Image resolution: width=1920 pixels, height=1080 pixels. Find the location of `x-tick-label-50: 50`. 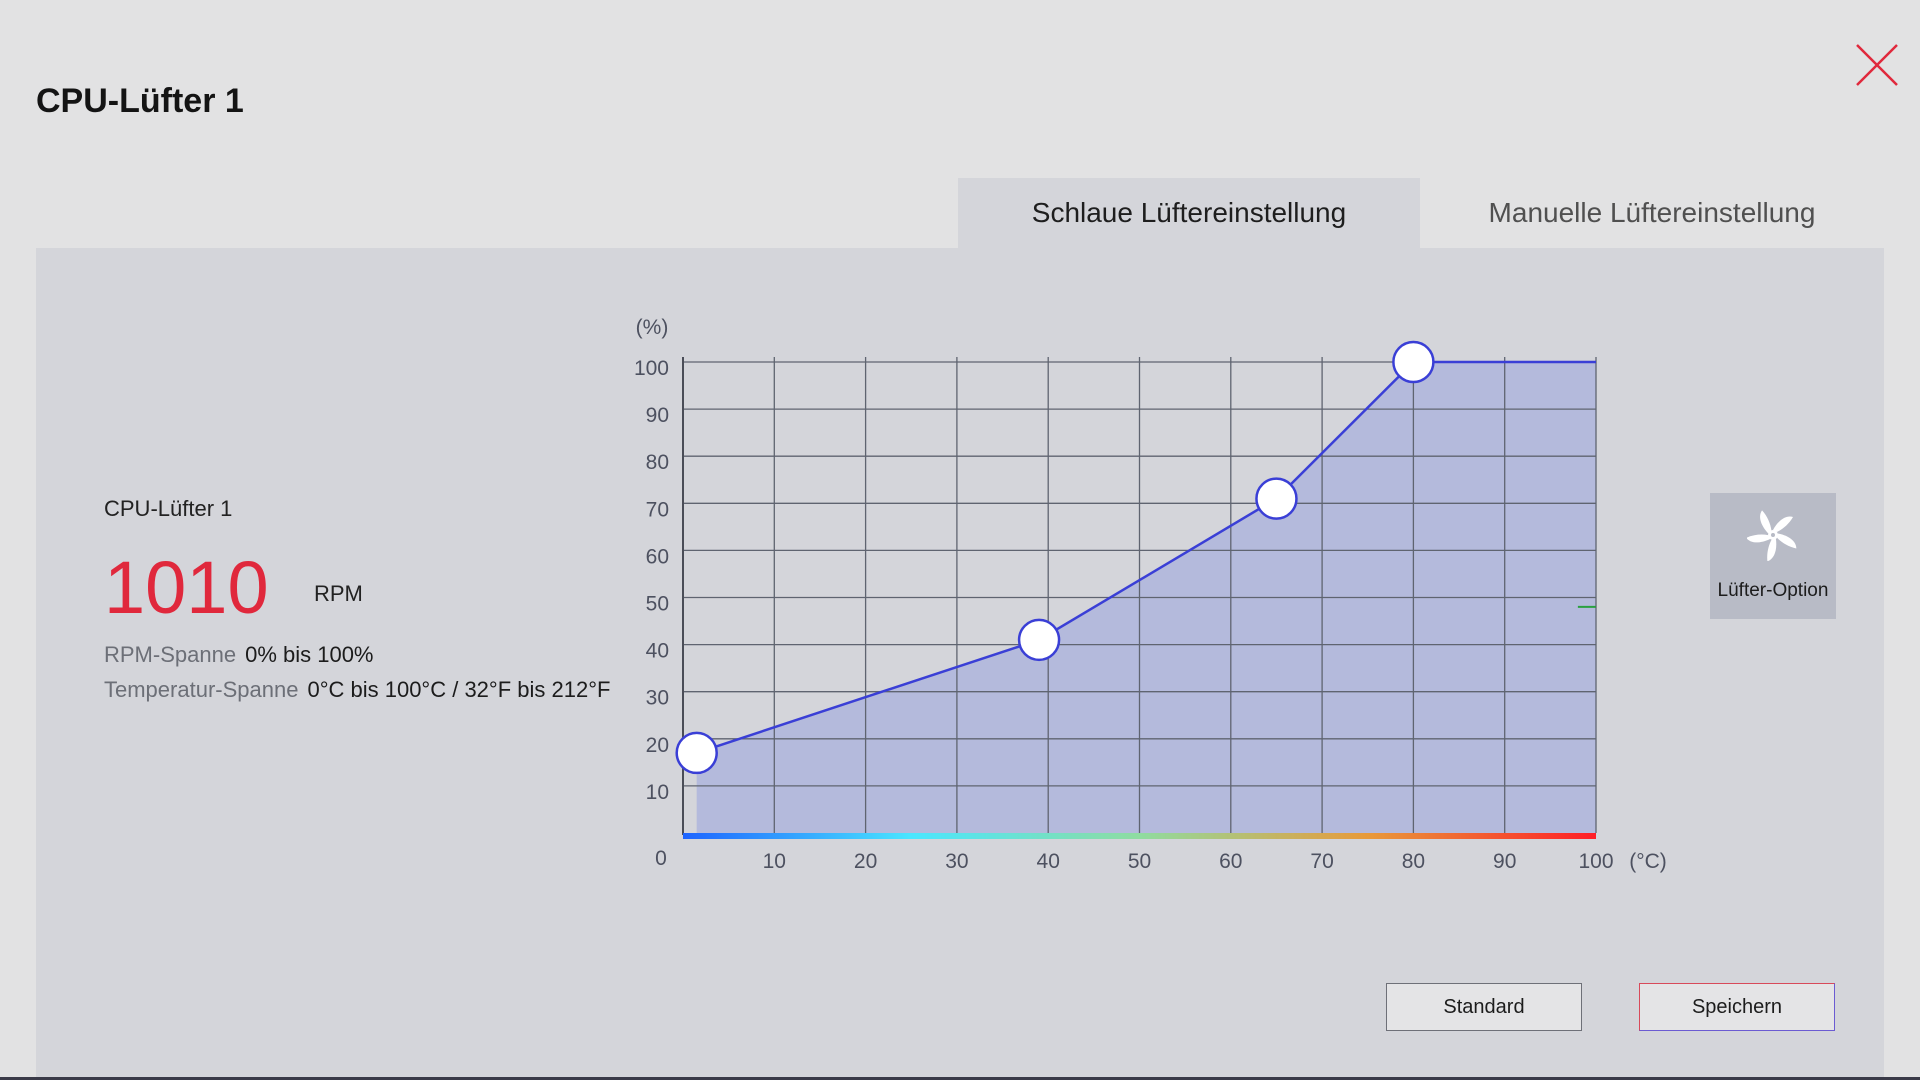

x-tick-label-50: 50 is located at coordinates (1139, 861).